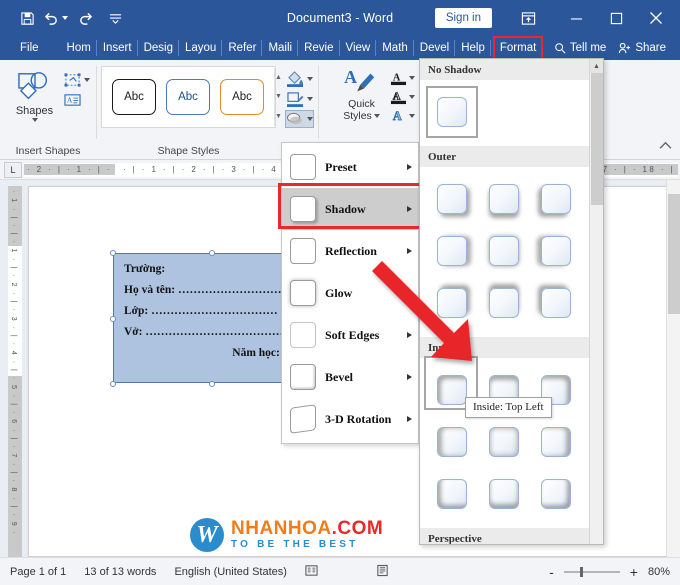  Describe the element at coordinates (551, 572) in the screenshot. I see `zoom-out-button: -` at that location.